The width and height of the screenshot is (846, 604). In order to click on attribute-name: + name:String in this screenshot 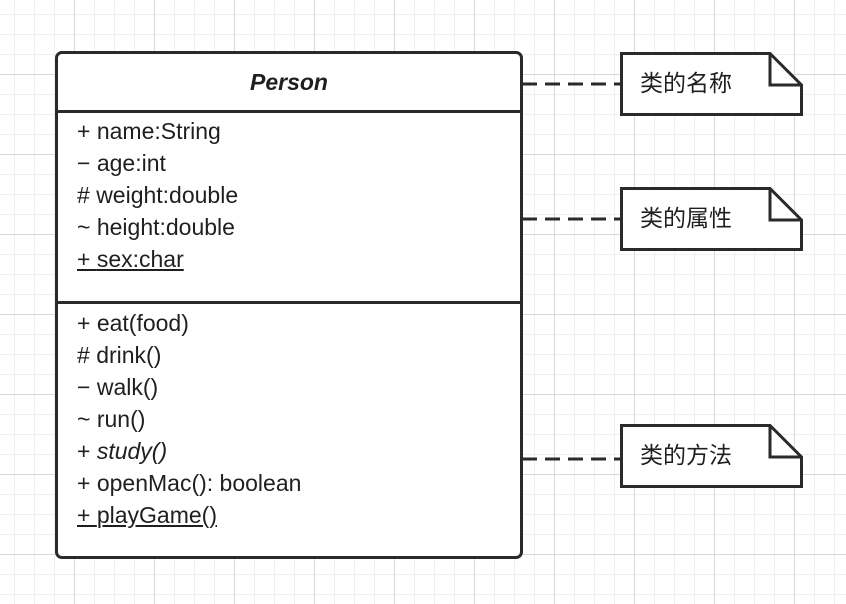, I will do `click(298, 131)`.